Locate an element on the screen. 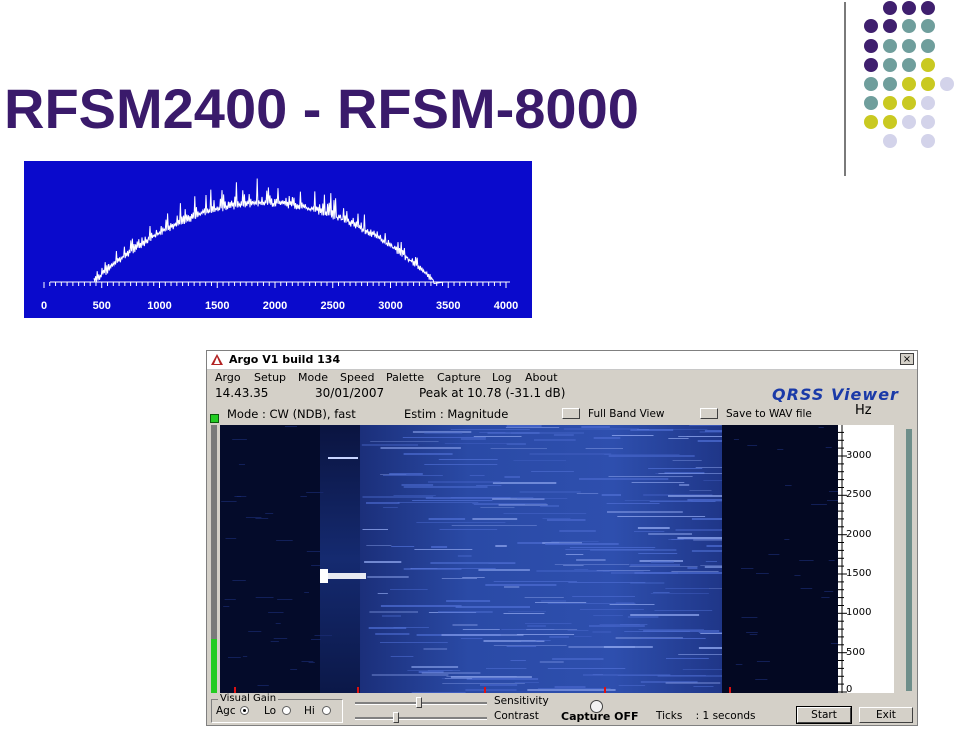 This screenshot has height=730, width=960. menu-about: About is located at coordinates (541, 377).